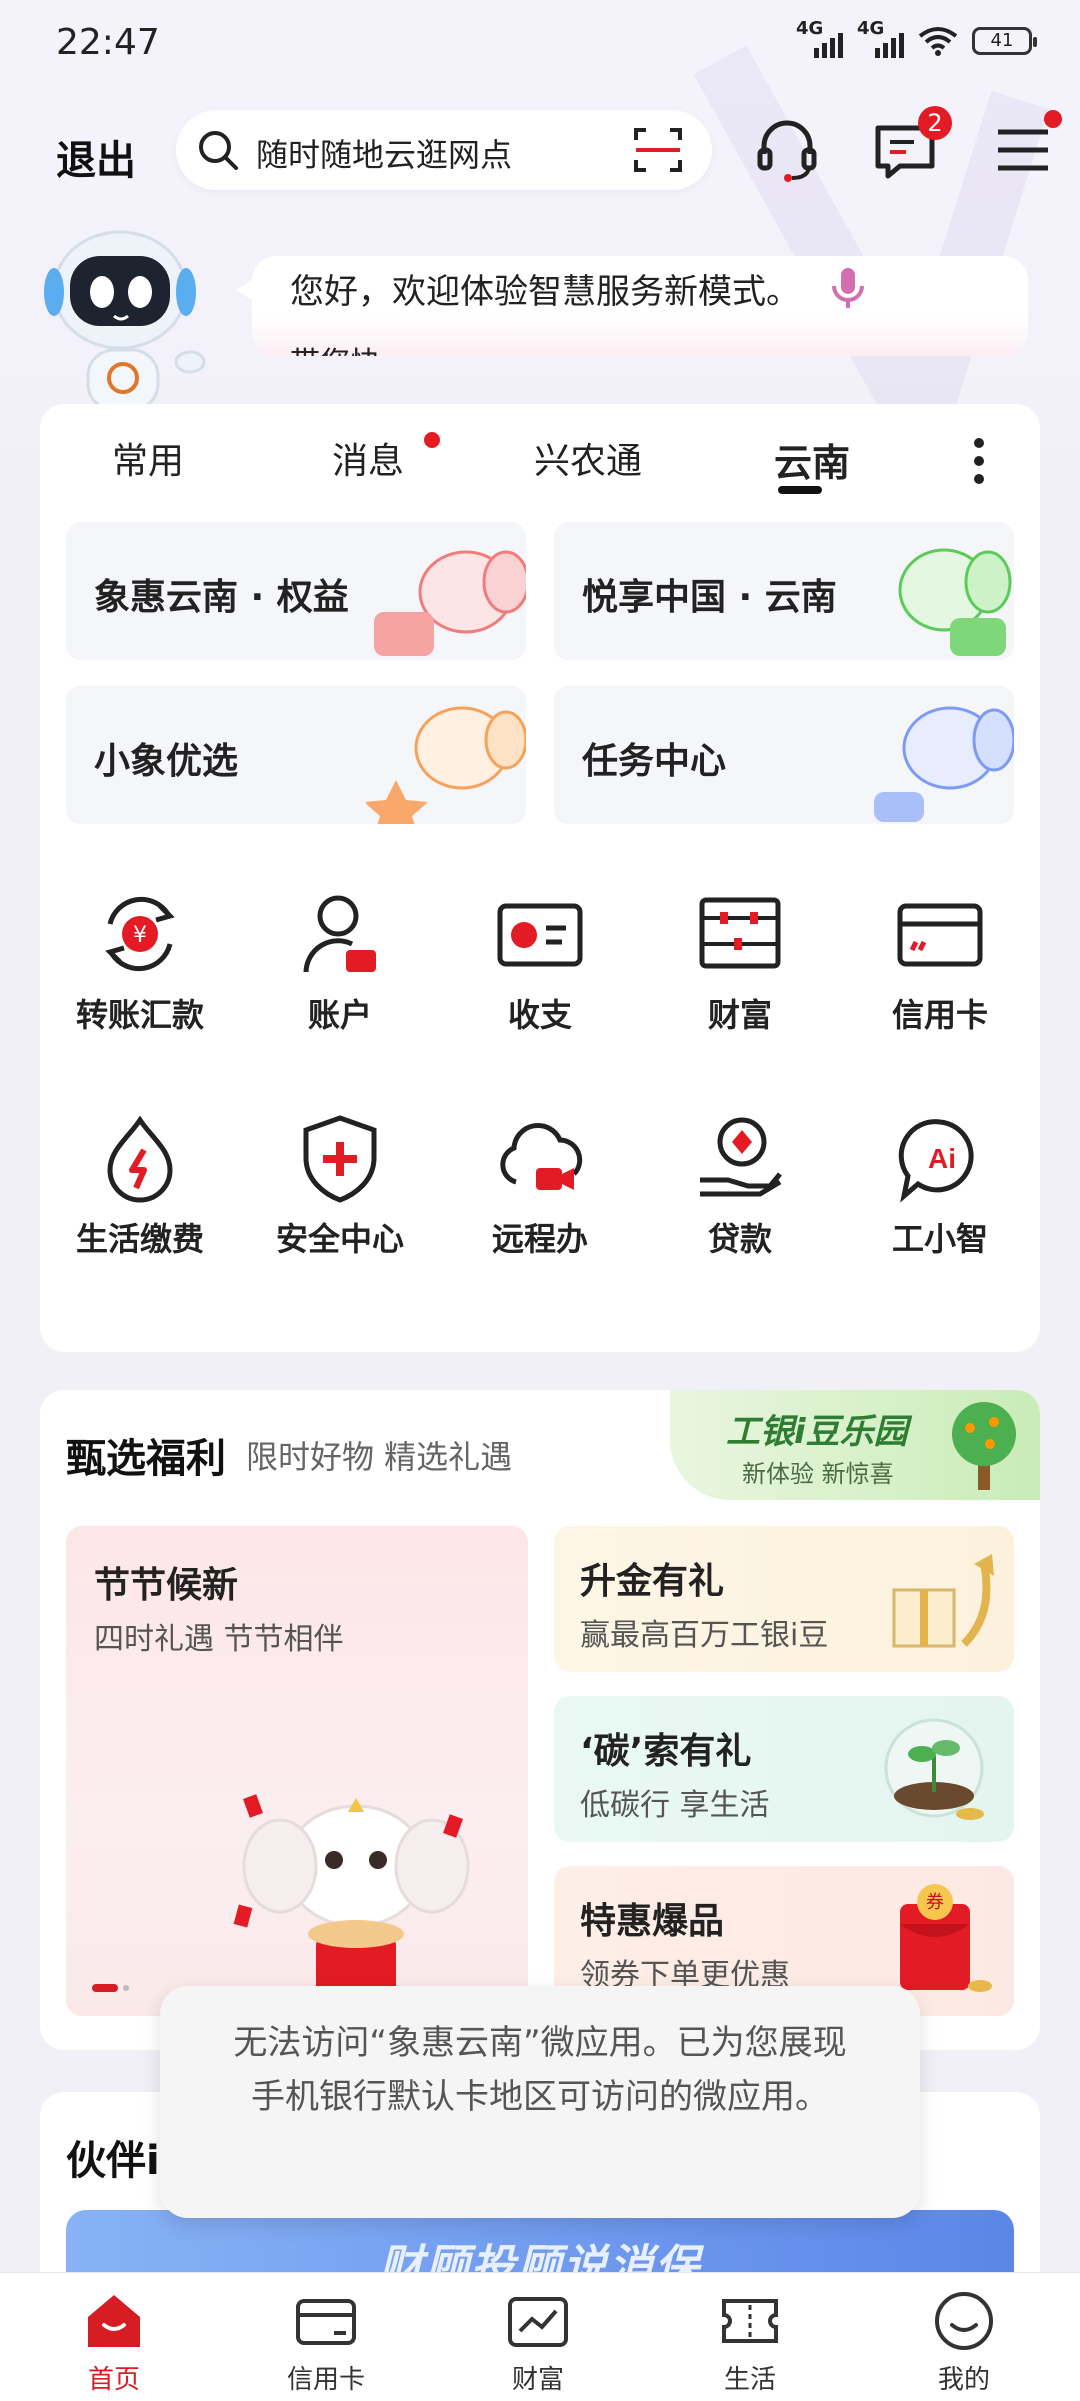 This screenshot has width=1080, height=2401. What do you see at coordinates (812, 459) in the screenshot?
I see `tab-yunnan: 云南` at bounding box center [812, 459].